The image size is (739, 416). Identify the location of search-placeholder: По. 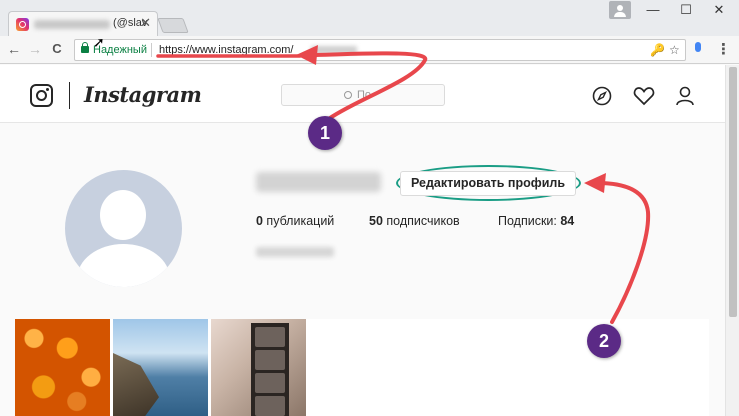
(364, 95).